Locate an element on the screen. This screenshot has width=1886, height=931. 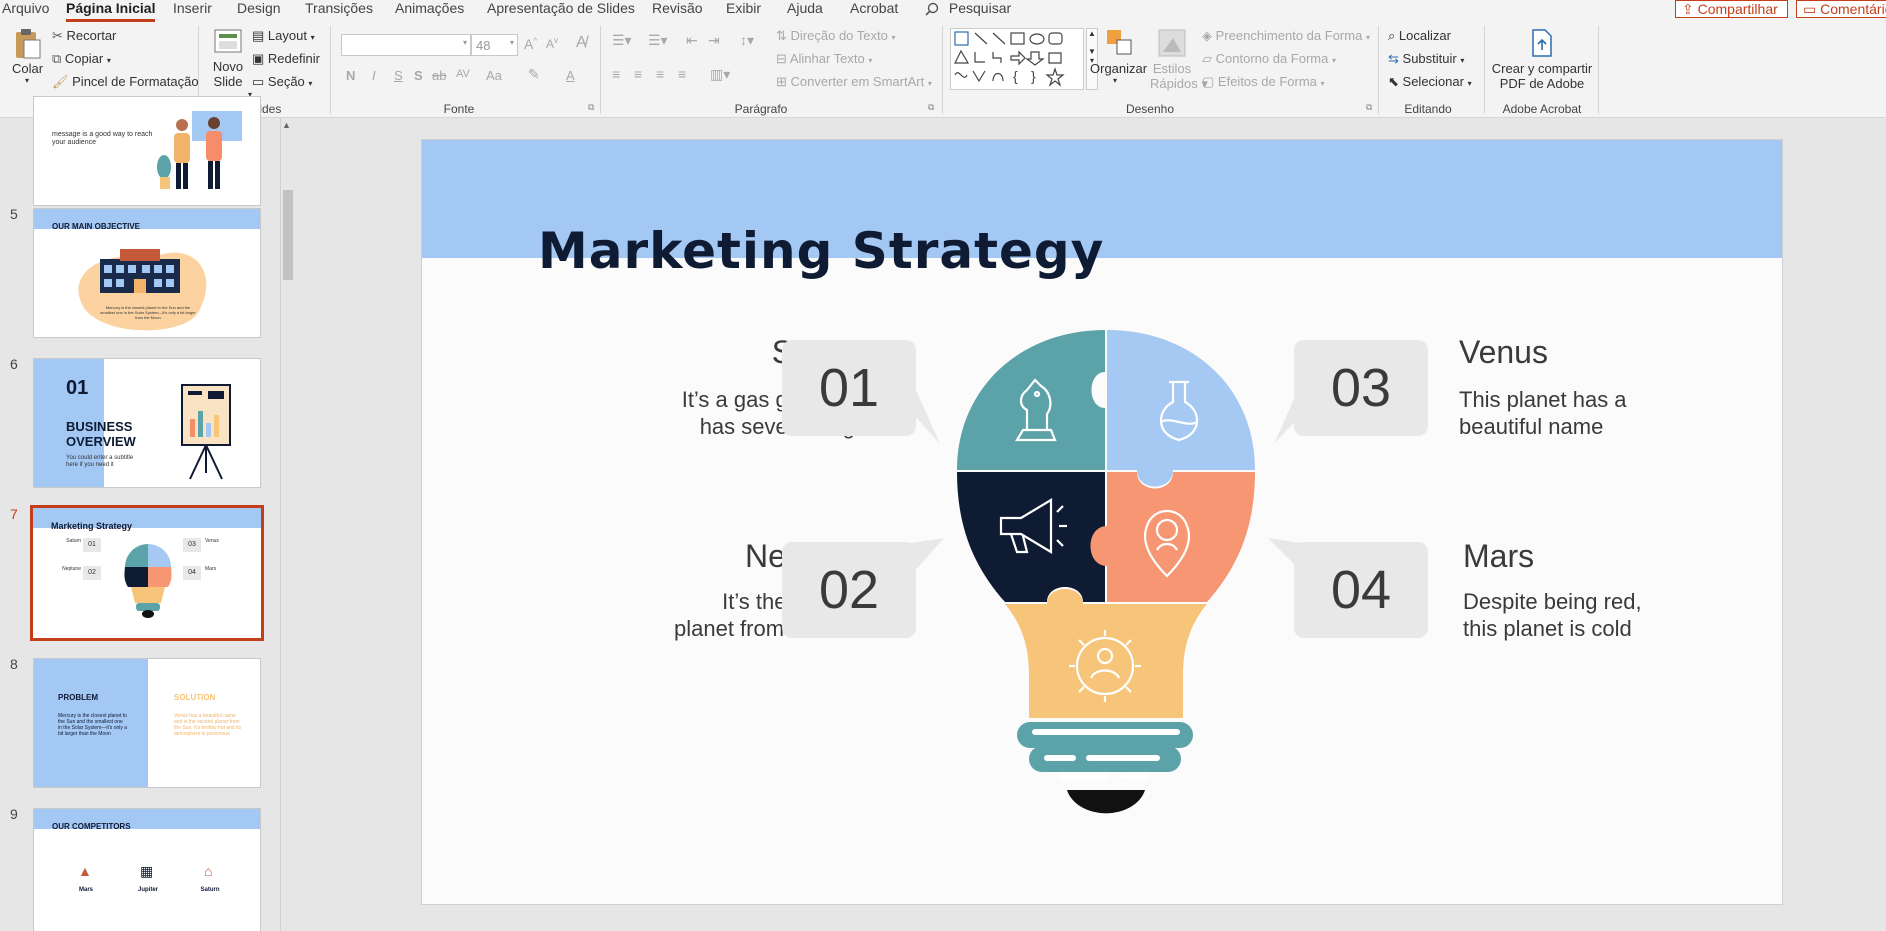
shapes-icon: {} is located at coordinates (1009, 59).